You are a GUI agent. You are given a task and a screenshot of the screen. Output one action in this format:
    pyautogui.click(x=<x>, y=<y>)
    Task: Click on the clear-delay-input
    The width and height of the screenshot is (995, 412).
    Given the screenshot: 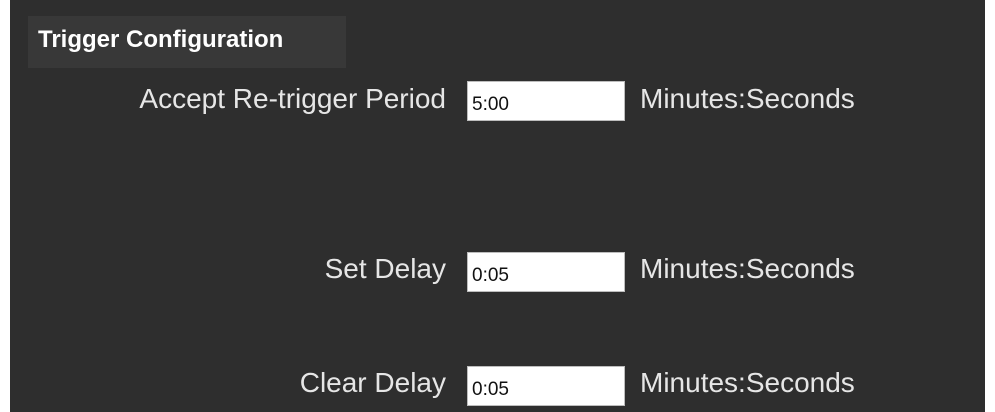 What is the action you would take?
    pyautogui.click(x=546, y=386)
    